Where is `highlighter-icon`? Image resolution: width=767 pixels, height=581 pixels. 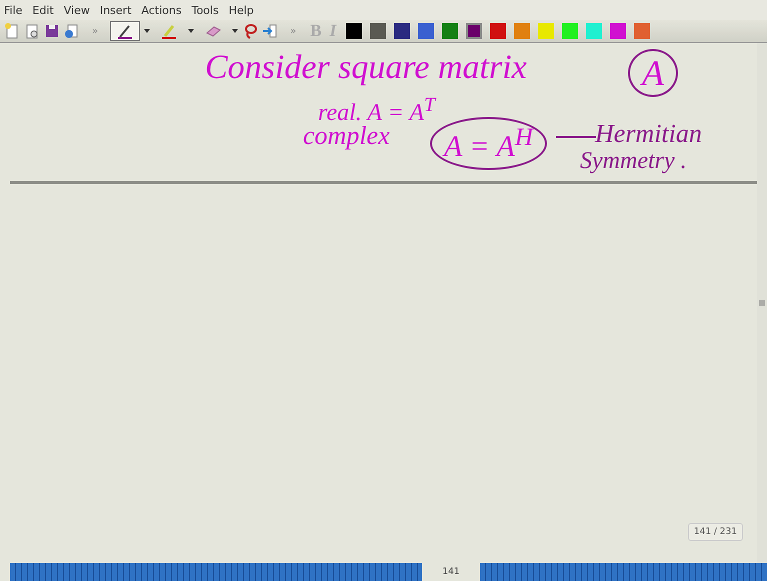 highlighter-icon is located at coordinates (169, 31).